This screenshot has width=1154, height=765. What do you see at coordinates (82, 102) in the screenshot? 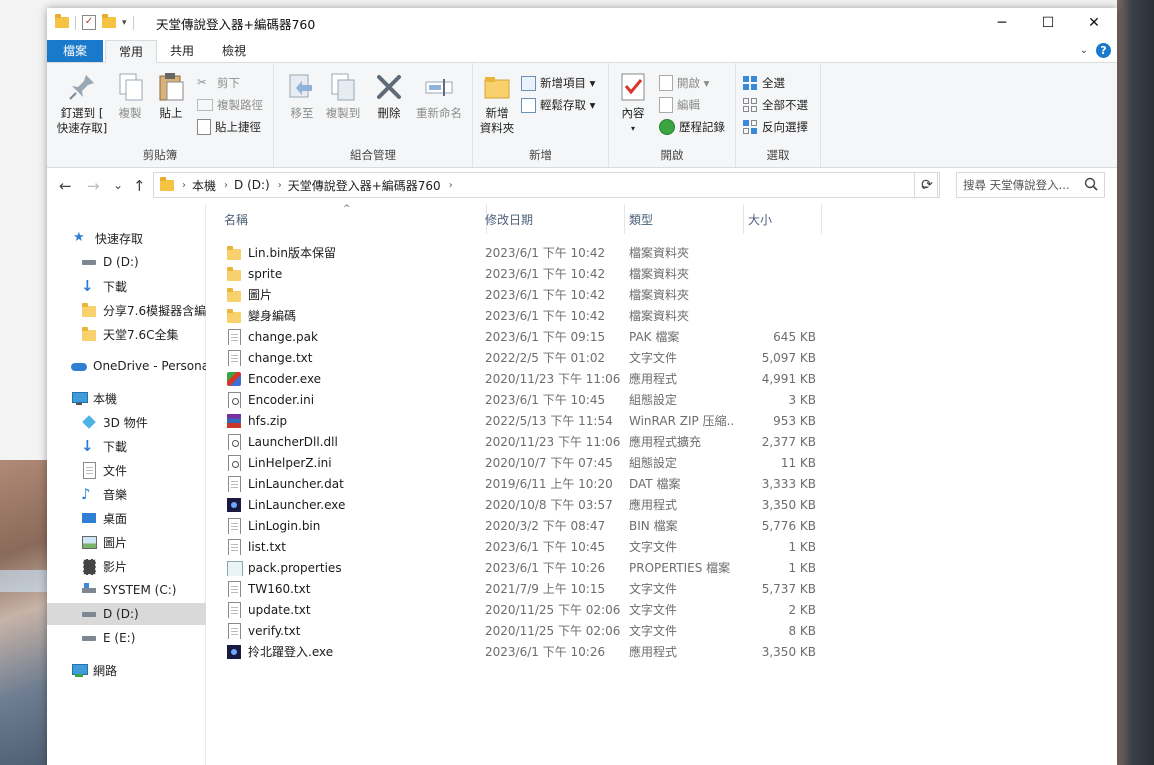
I see `pin-quick-access-button: 釘選到 [ 快速存取]` at bounding box center [82, 102].